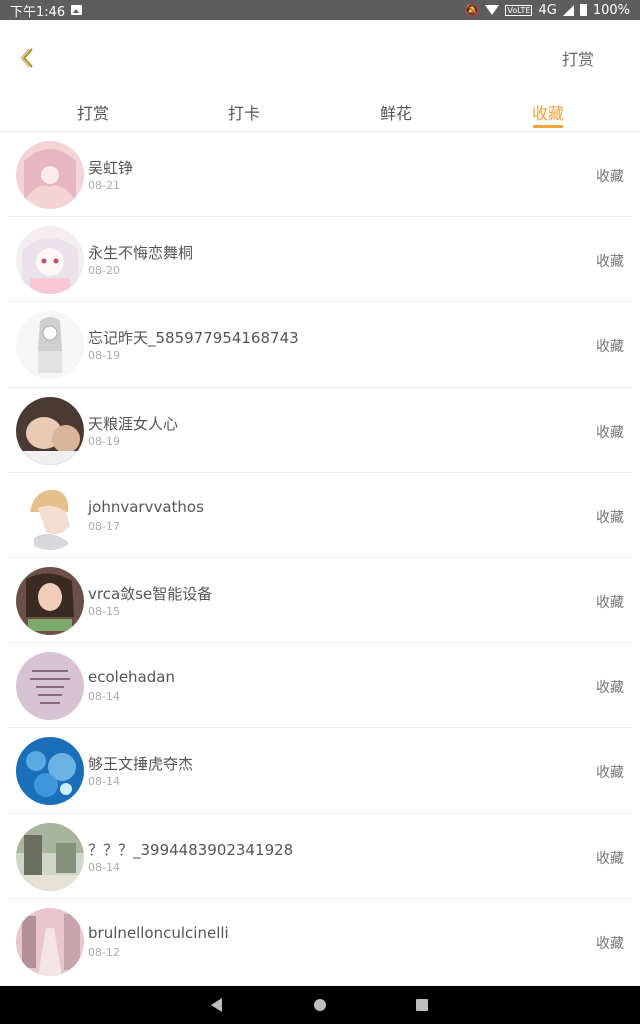  Describe the element at coordinates (320, 601) in the screenshot. I see `list-item: vrca敛se智能设备 08-15 收藏` at that location.